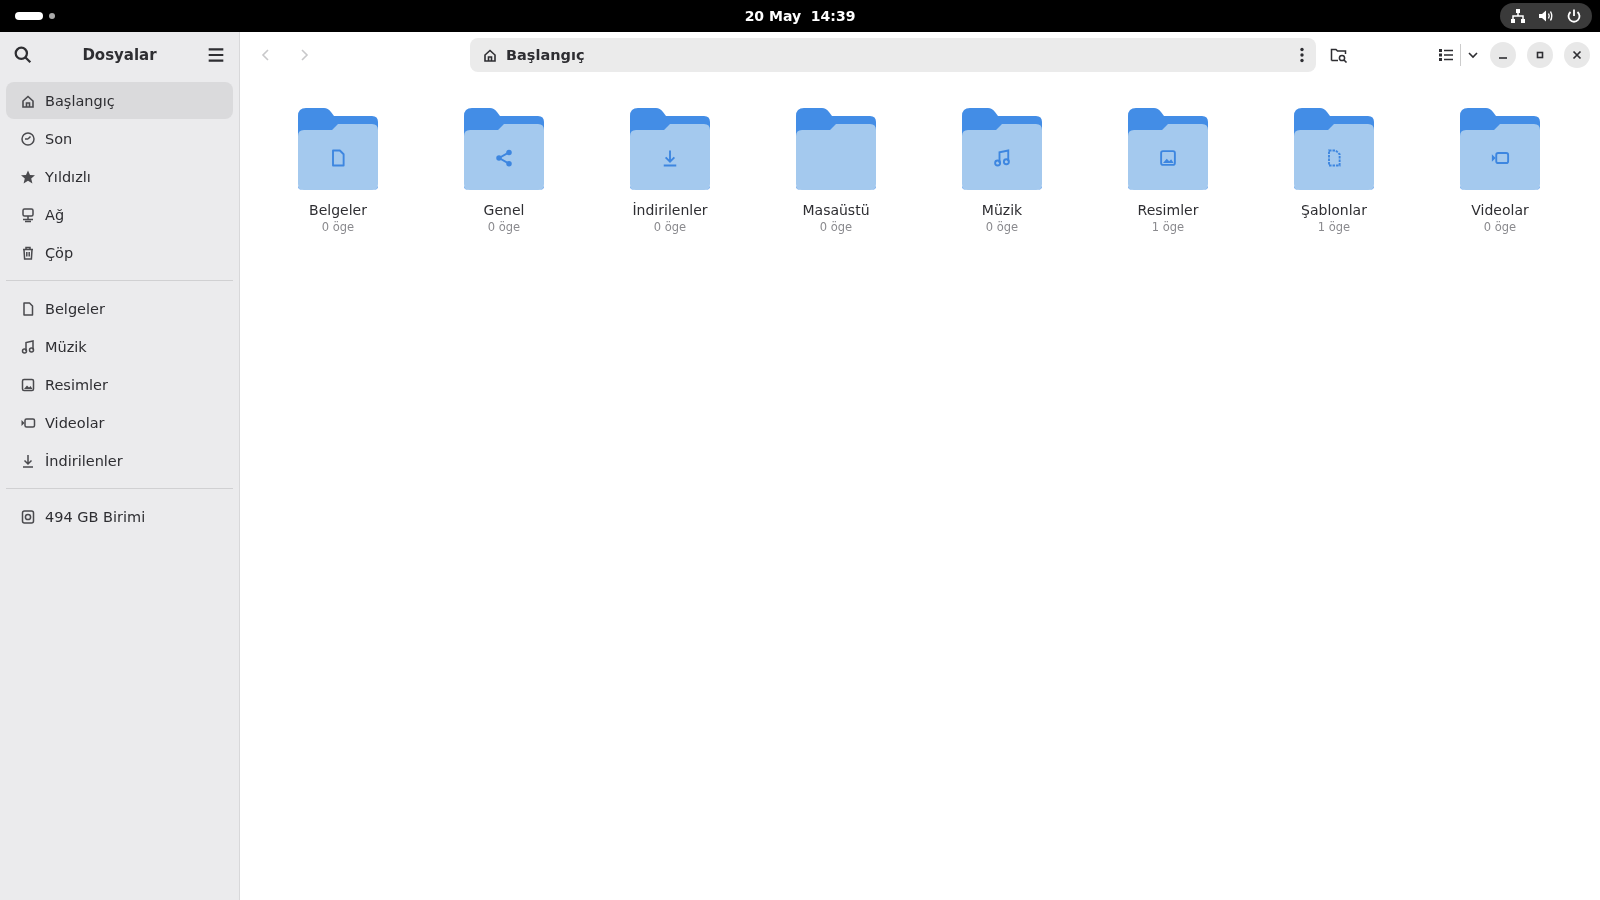  What do you see at coordinates (338, 210) in the screenshot?
I see `folder-name: Belgeler` at bounding box center [338, 210].